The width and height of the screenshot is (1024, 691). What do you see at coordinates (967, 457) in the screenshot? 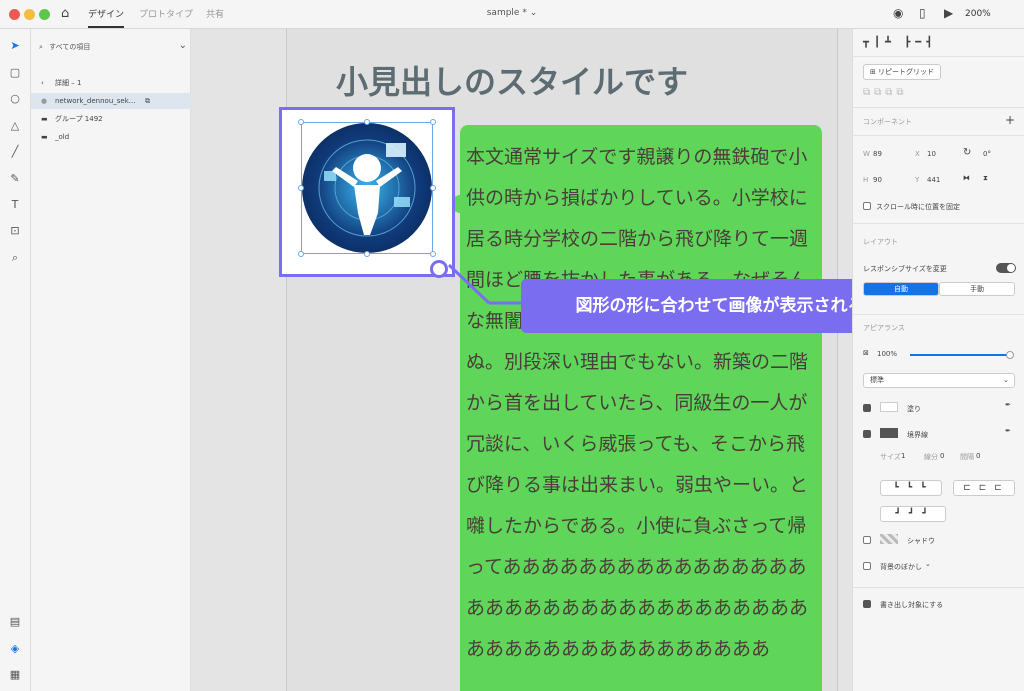
I see `gap-label: 間隔` at bounding box center [967, 457].